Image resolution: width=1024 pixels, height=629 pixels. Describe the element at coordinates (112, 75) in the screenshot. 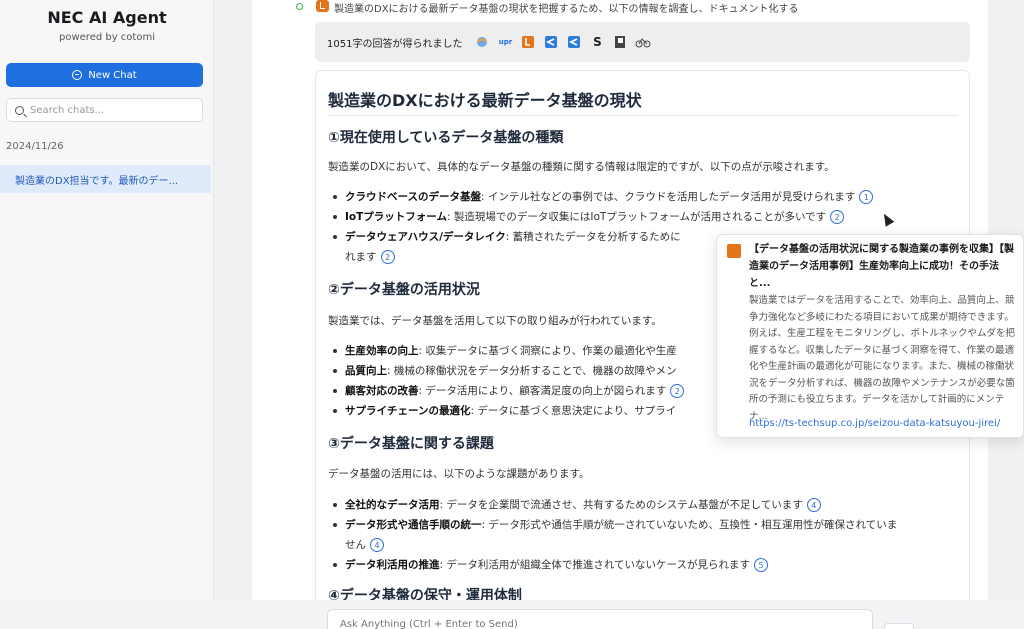

I see `new-chat-label: New Chat` at that location.